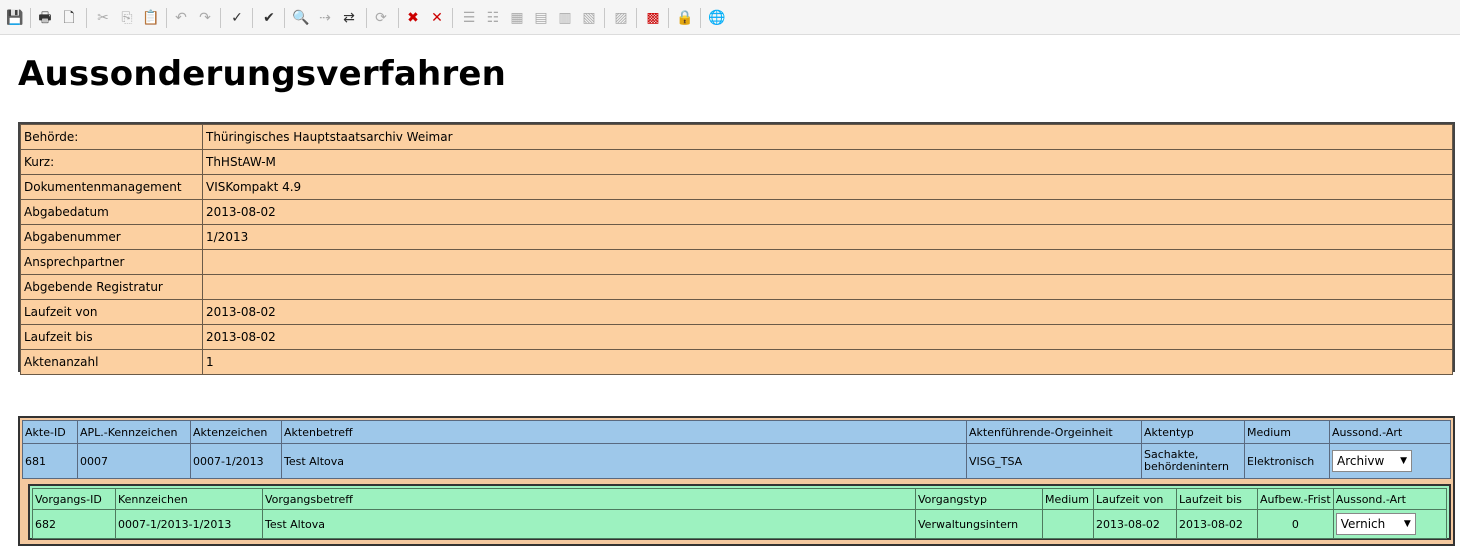  What do you see at coordinates (111, 262) in the screenshot?
I see `info-label: Ansprechpartner` at bounding box center [111, 262].